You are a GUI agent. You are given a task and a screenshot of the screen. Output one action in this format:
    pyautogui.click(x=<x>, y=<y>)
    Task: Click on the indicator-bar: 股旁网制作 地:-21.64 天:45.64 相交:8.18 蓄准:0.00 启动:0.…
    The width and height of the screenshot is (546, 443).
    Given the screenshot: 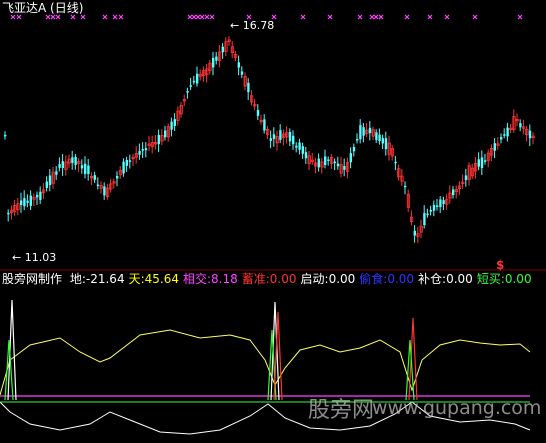 What is the action you would take?
    pyautogui.click(x=267, y=279)
    